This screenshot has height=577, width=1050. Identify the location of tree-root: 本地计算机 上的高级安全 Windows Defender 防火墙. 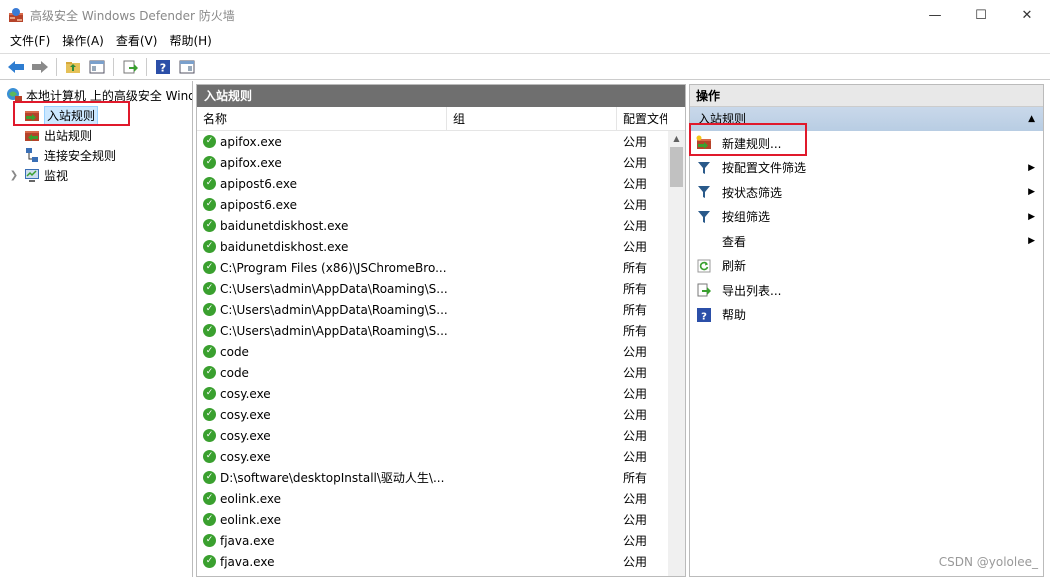
(96, 95).